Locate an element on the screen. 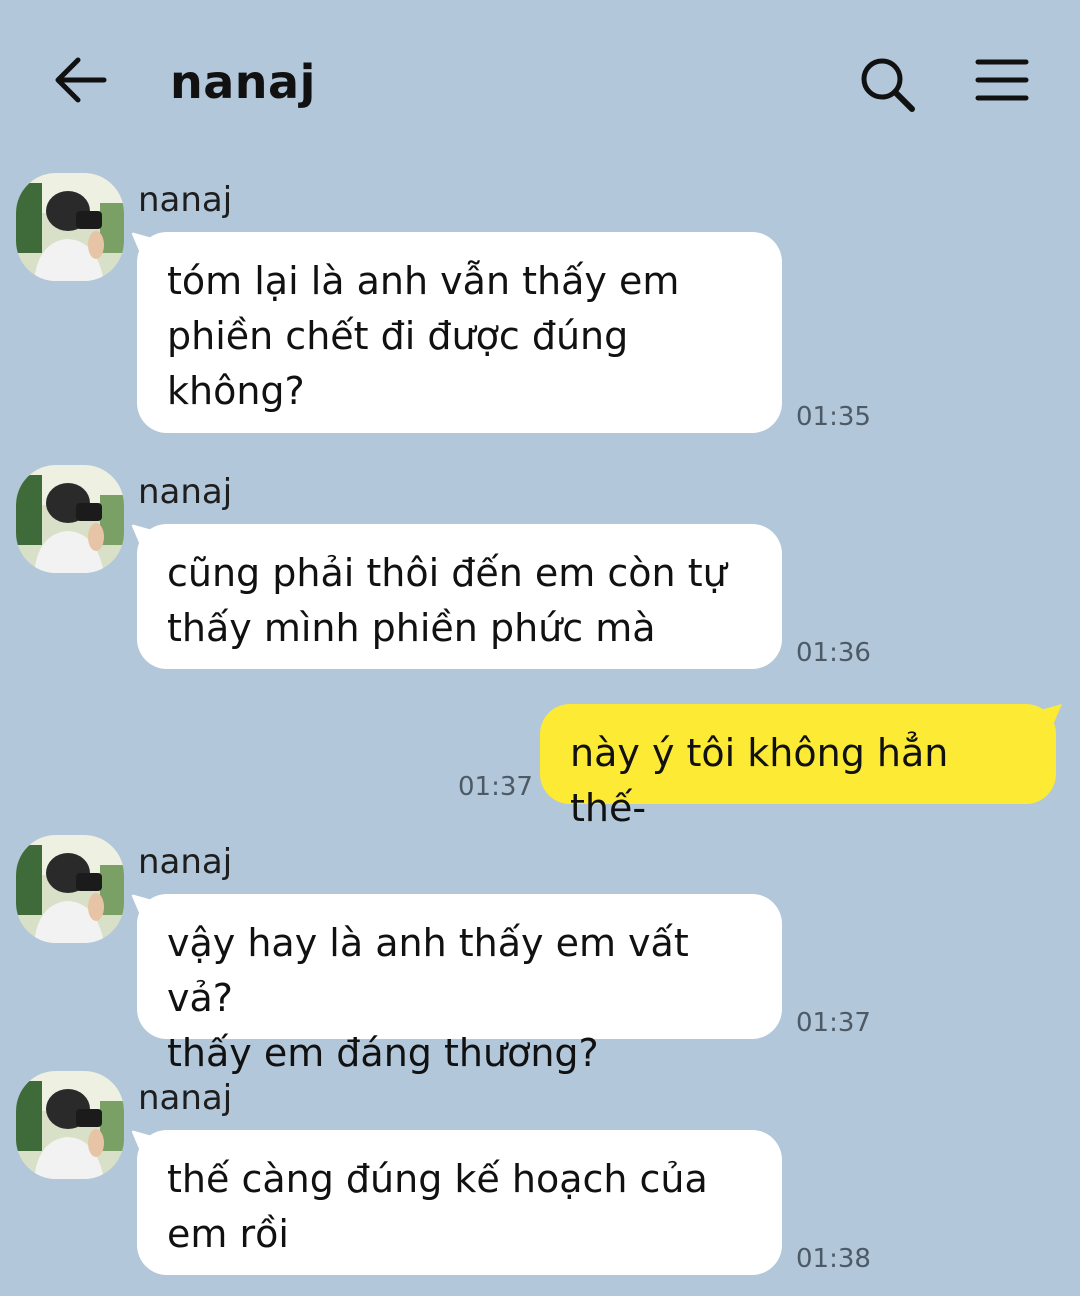 The height and width of the screenshot is (1296, 1080). search-icon is located at coordinates (888, 85).